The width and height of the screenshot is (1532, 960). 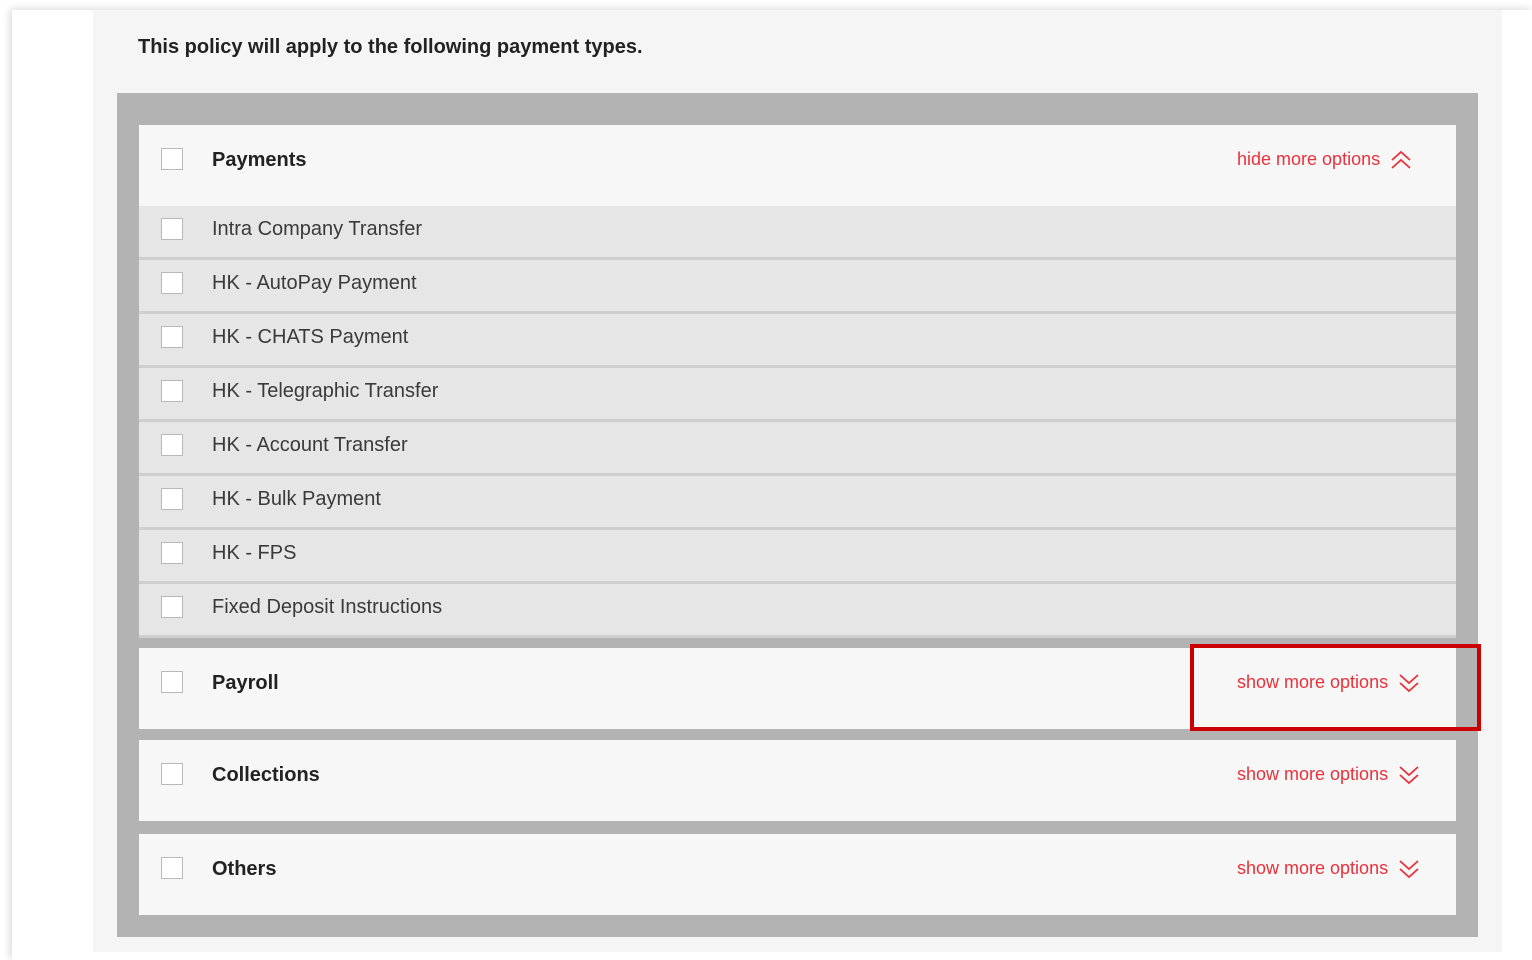 I want to click on sub-option-row: HK - AutoPay Payment, so click(x=797, y=287).